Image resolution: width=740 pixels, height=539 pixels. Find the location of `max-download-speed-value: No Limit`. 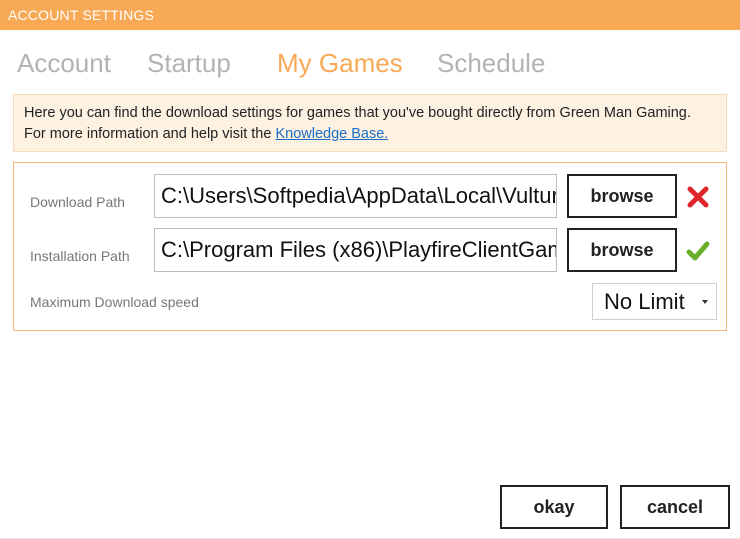

max-download-speed-value: No Limit is located at coordinates (644, 301).